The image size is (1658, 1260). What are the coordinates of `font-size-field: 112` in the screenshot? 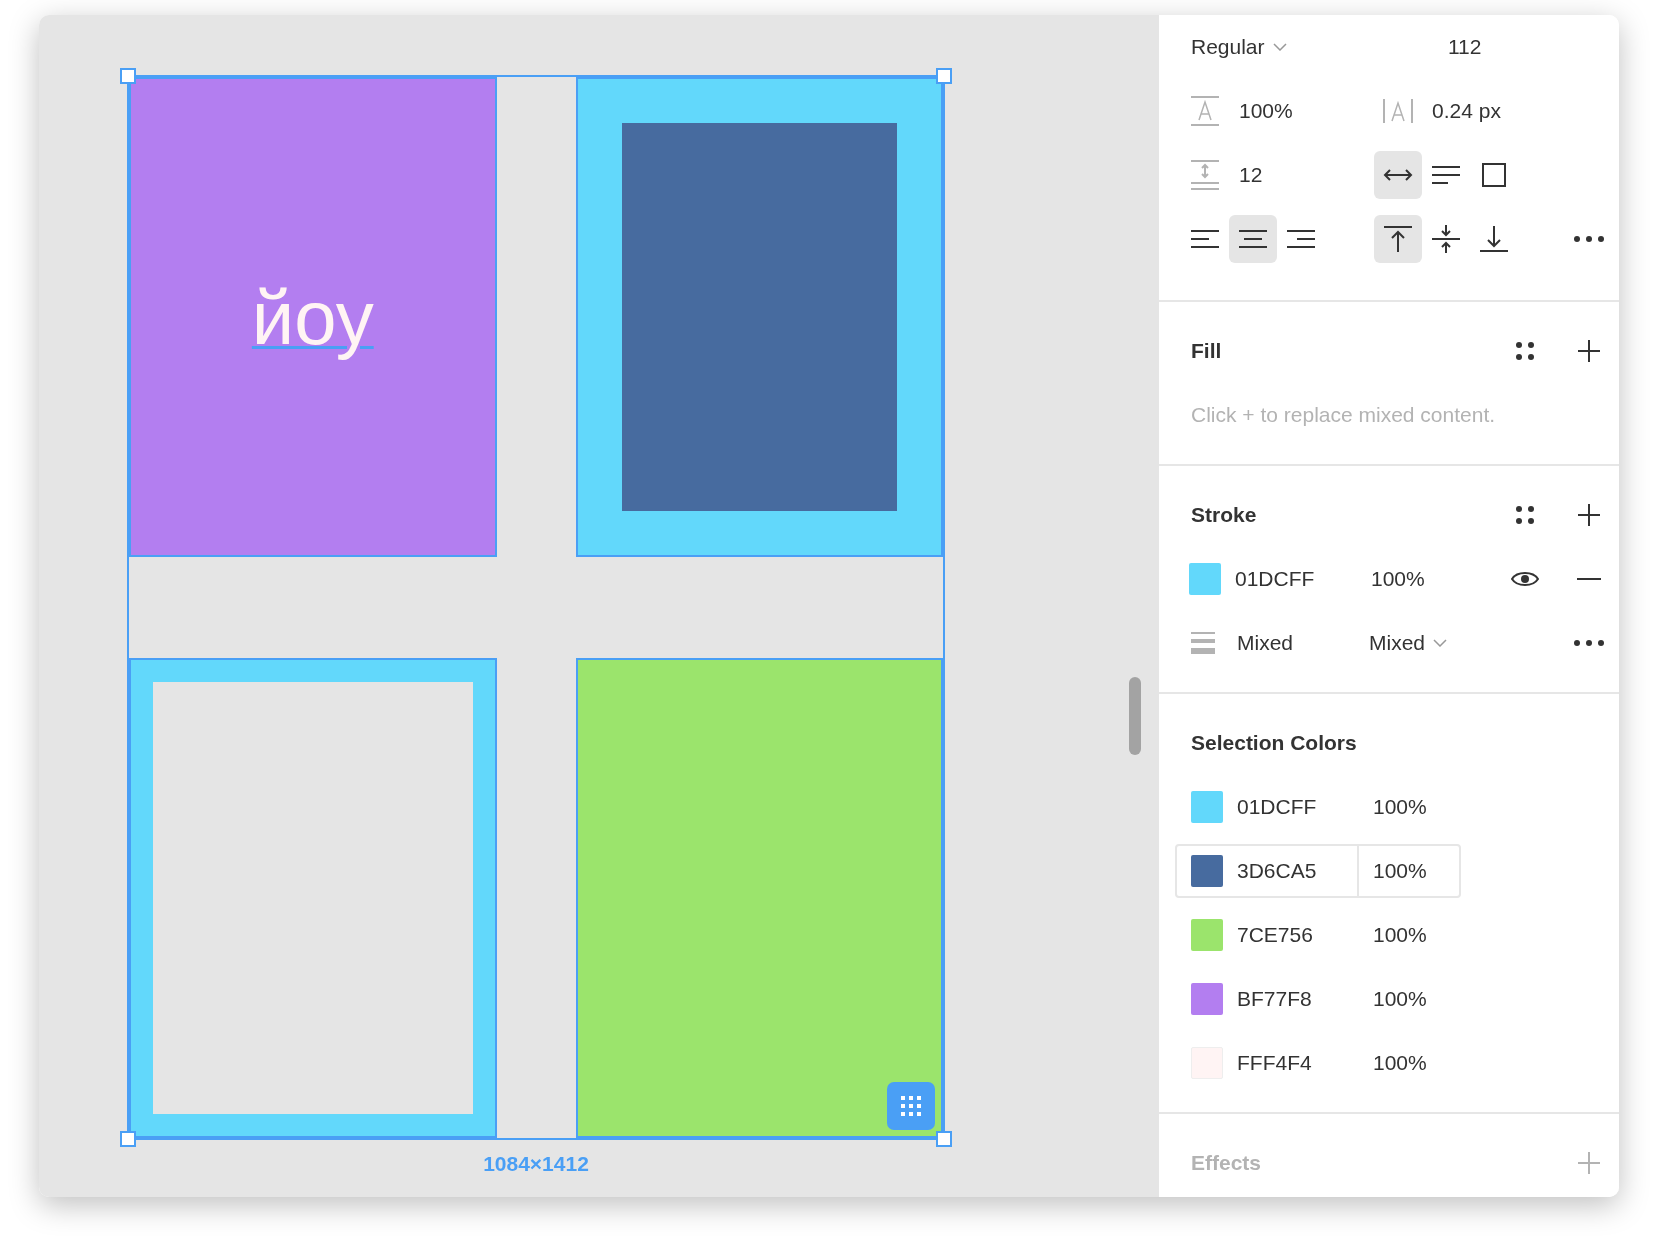 It's located at (1465, 47).